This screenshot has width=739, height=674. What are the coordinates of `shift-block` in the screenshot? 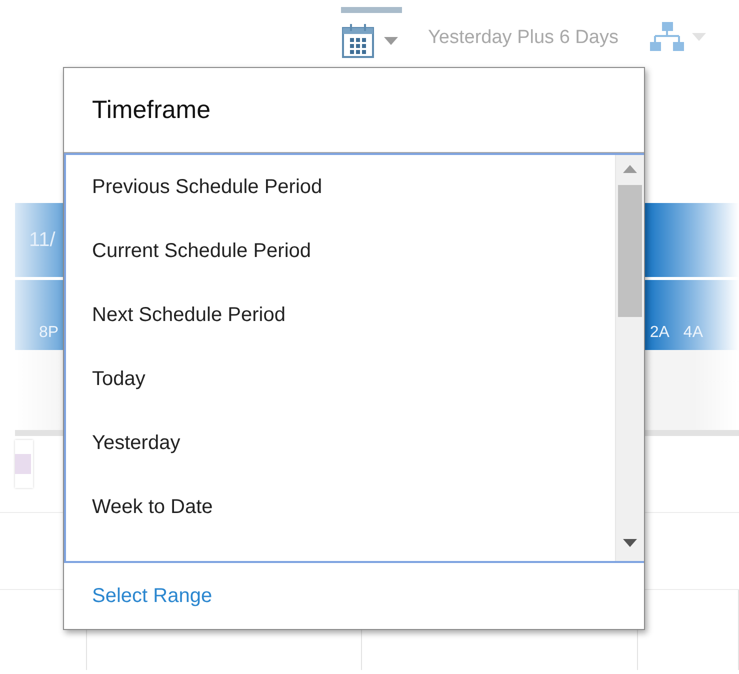 It's located at (24, 464).